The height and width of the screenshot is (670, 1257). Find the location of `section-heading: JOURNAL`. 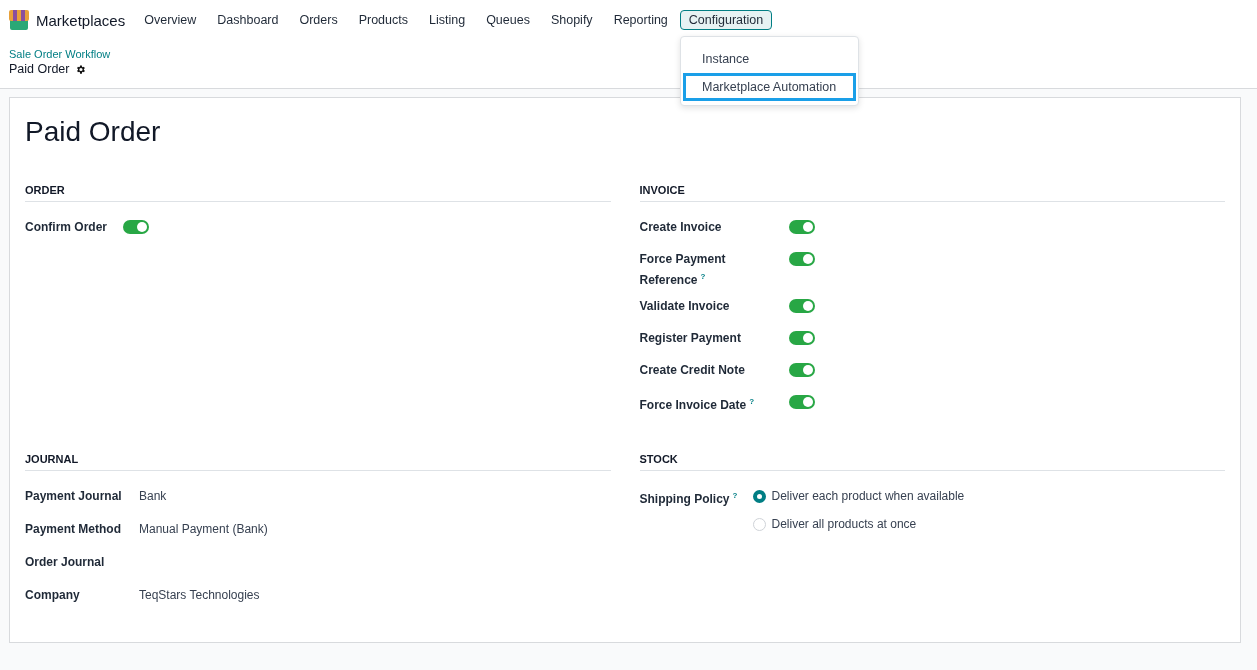

section-heading: JOURNAL is located at coordinates (318, 462).